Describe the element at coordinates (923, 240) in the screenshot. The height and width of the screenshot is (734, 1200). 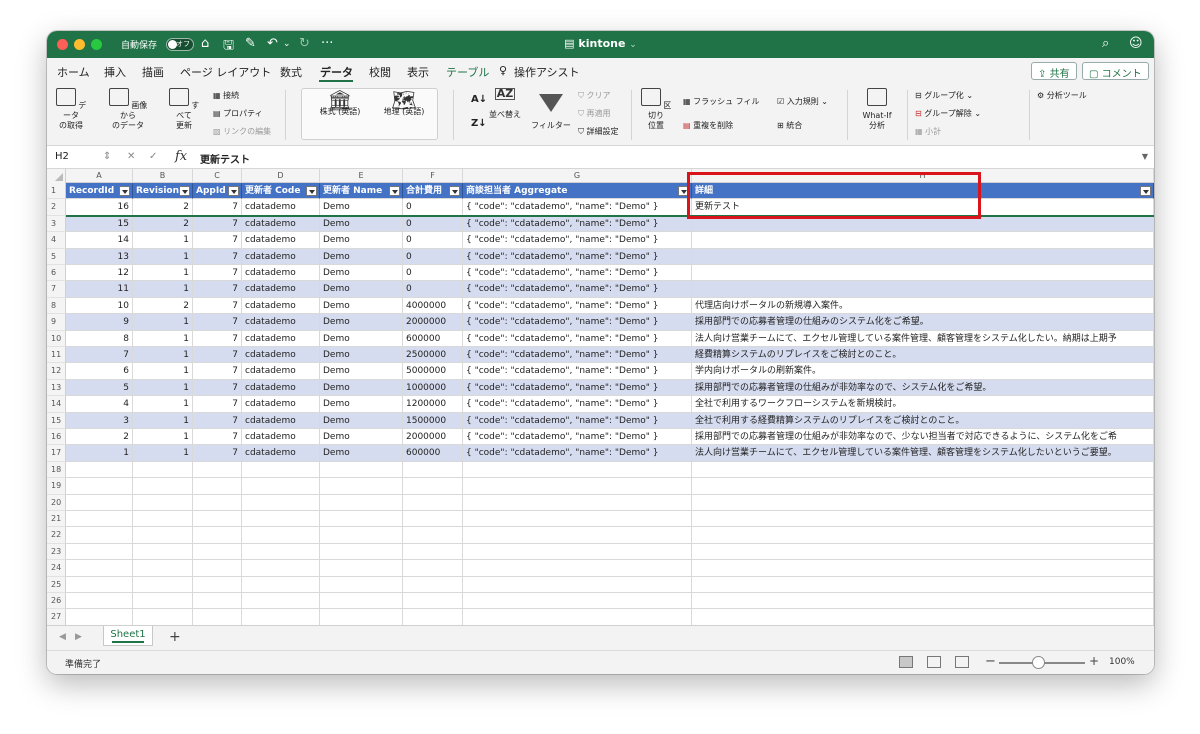
I see `table-cell` at that location.